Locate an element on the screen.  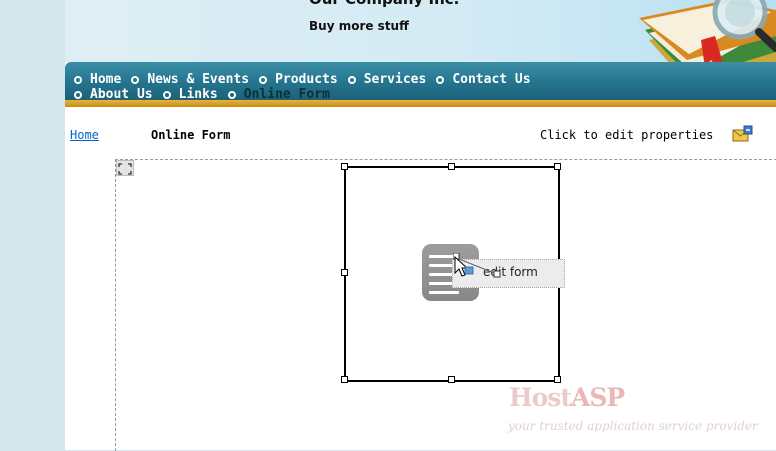
resize-handle-top is located at coordinates (451, 166).